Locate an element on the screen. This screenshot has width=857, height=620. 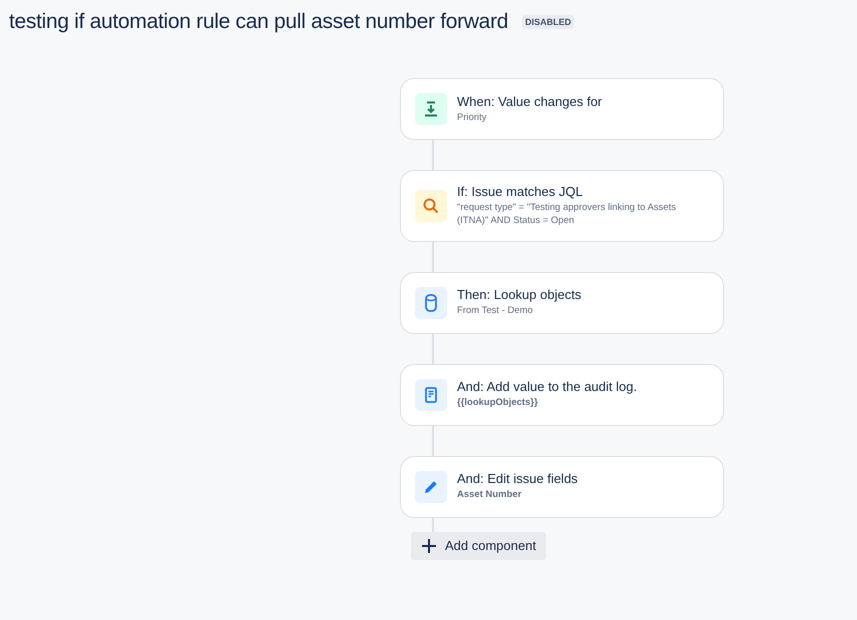
status-badge: DISABLED is located at coordinates (548, 22).